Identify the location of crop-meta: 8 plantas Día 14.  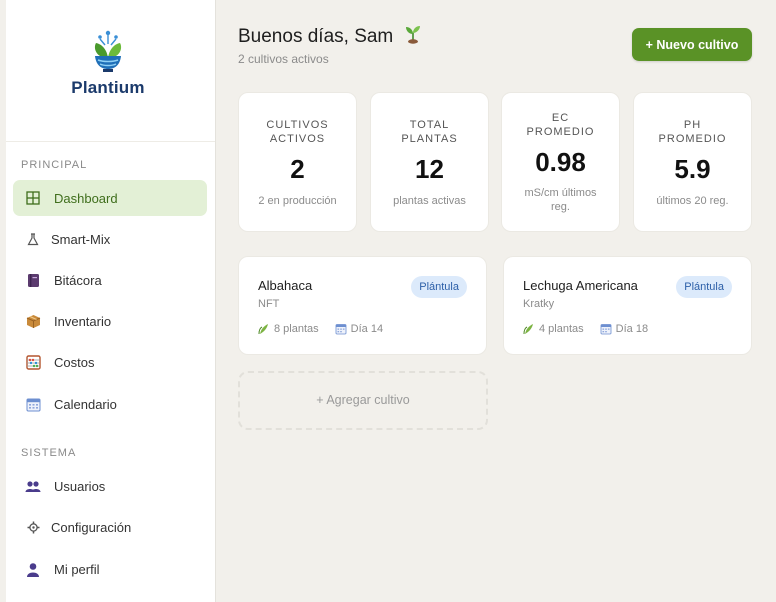
(320, 329).